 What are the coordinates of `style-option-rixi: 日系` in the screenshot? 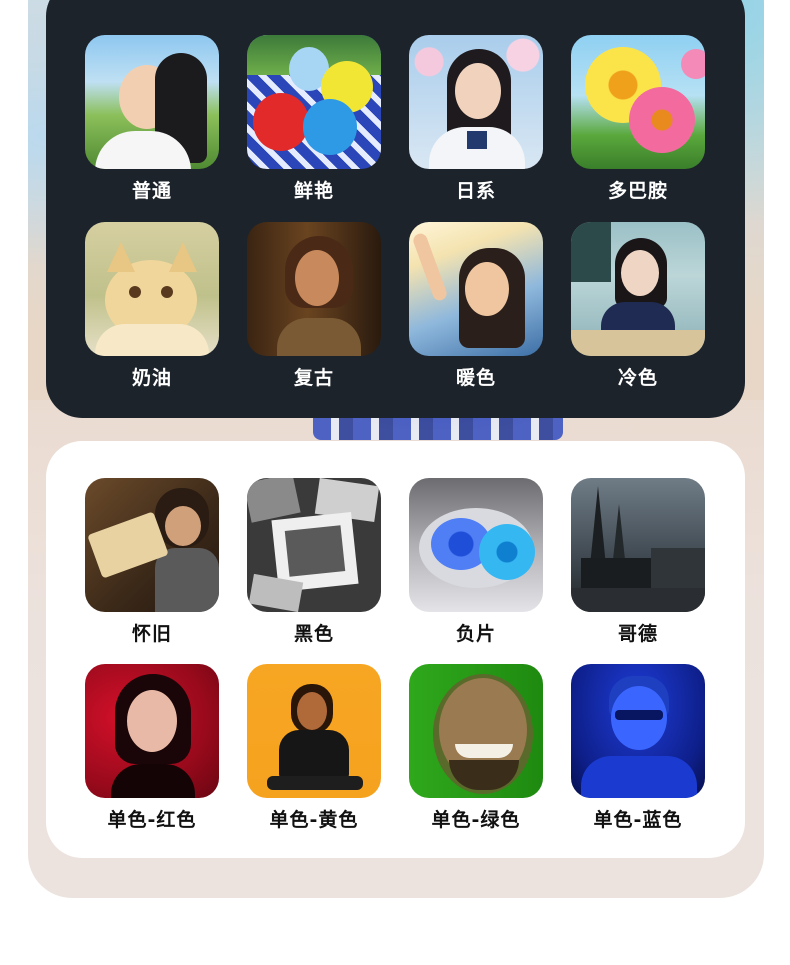 It's located at (476, 119).